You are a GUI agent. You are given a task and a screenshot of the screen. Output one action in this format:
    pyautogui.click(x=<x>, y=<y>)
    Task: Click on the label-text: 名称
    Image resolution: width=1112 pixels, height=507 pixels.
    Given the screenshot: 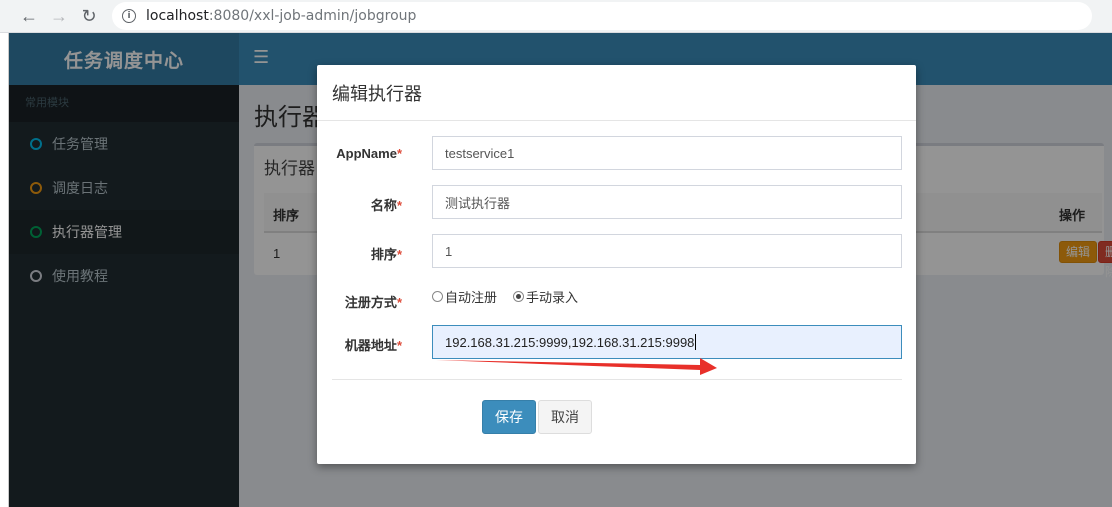 What is the action you would take?
    pyautogui.click(x=383, y=205)
    